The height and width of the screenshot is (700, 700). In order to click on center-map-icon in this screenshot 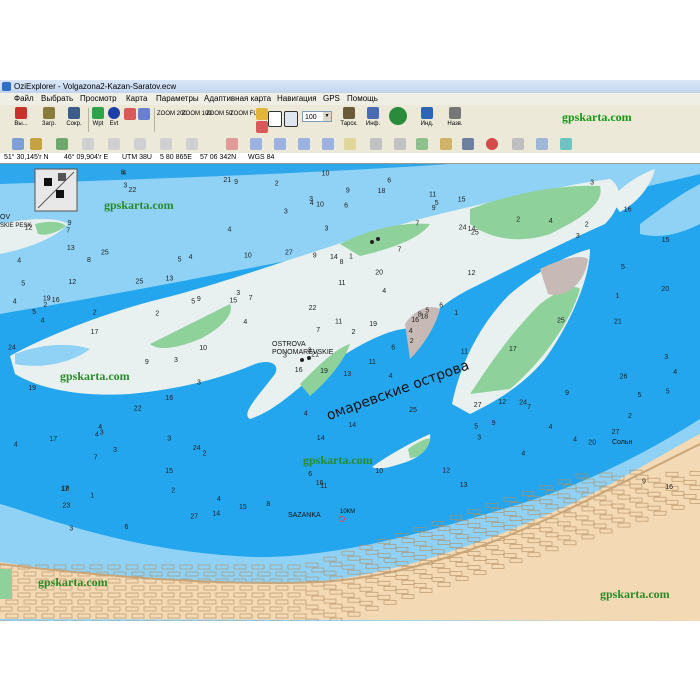, I will do `click(262, 127)`.